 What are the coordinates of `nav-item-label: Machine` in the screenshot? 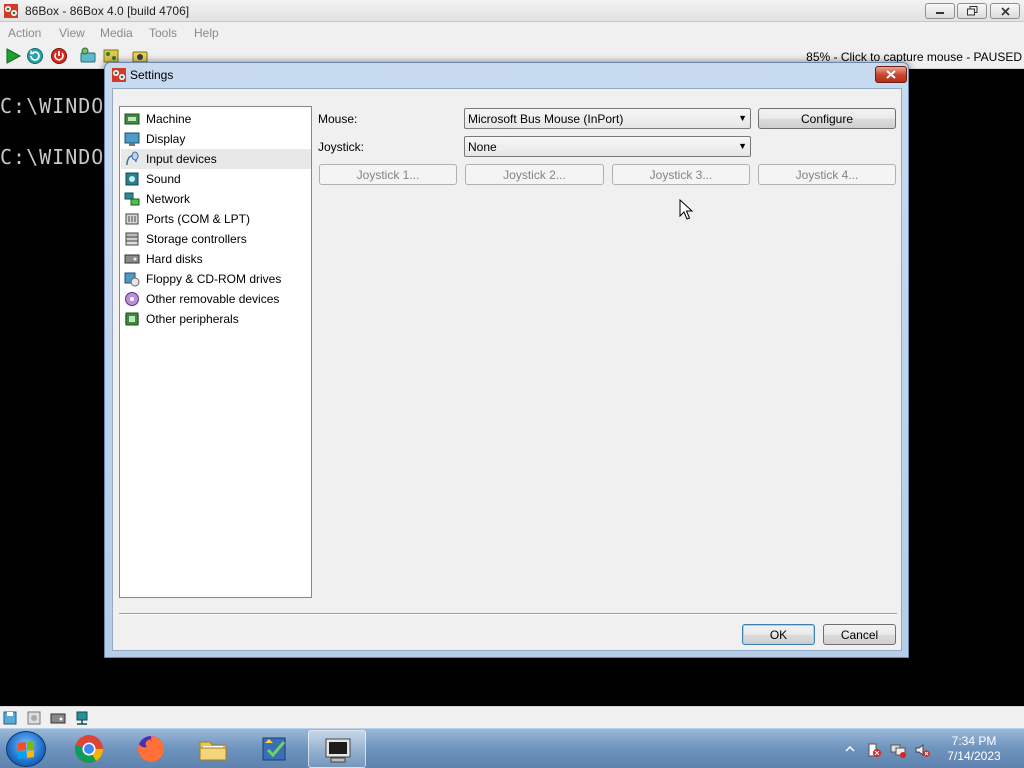 It's located at (169, 119).